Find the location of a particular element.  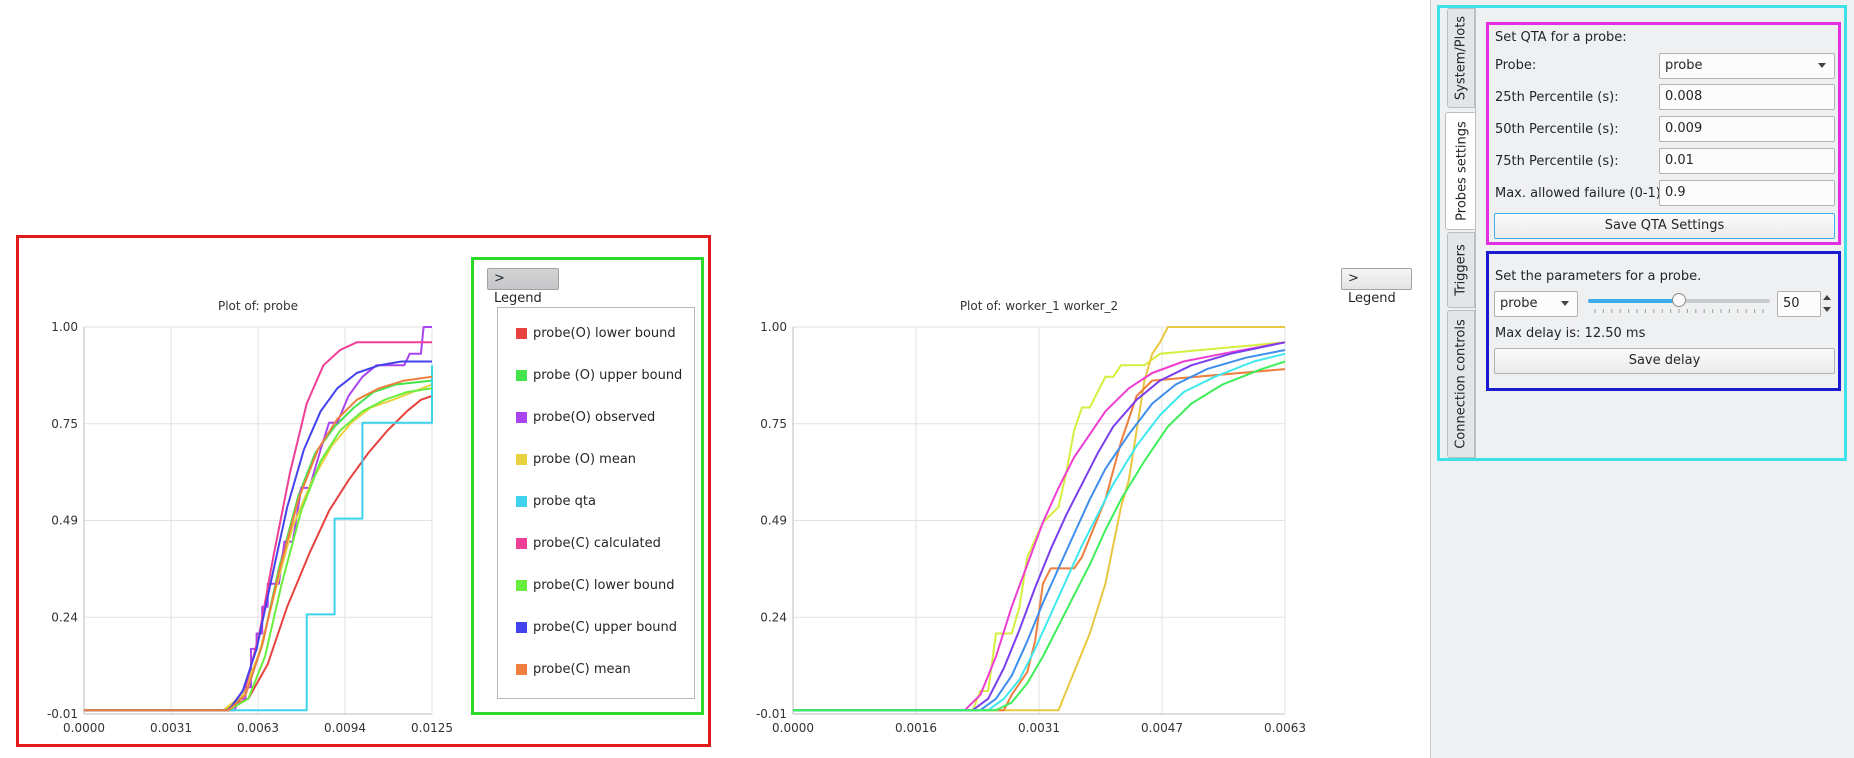

tab-system-plots-label: System/Plots is located at coordinates (1461, 58).